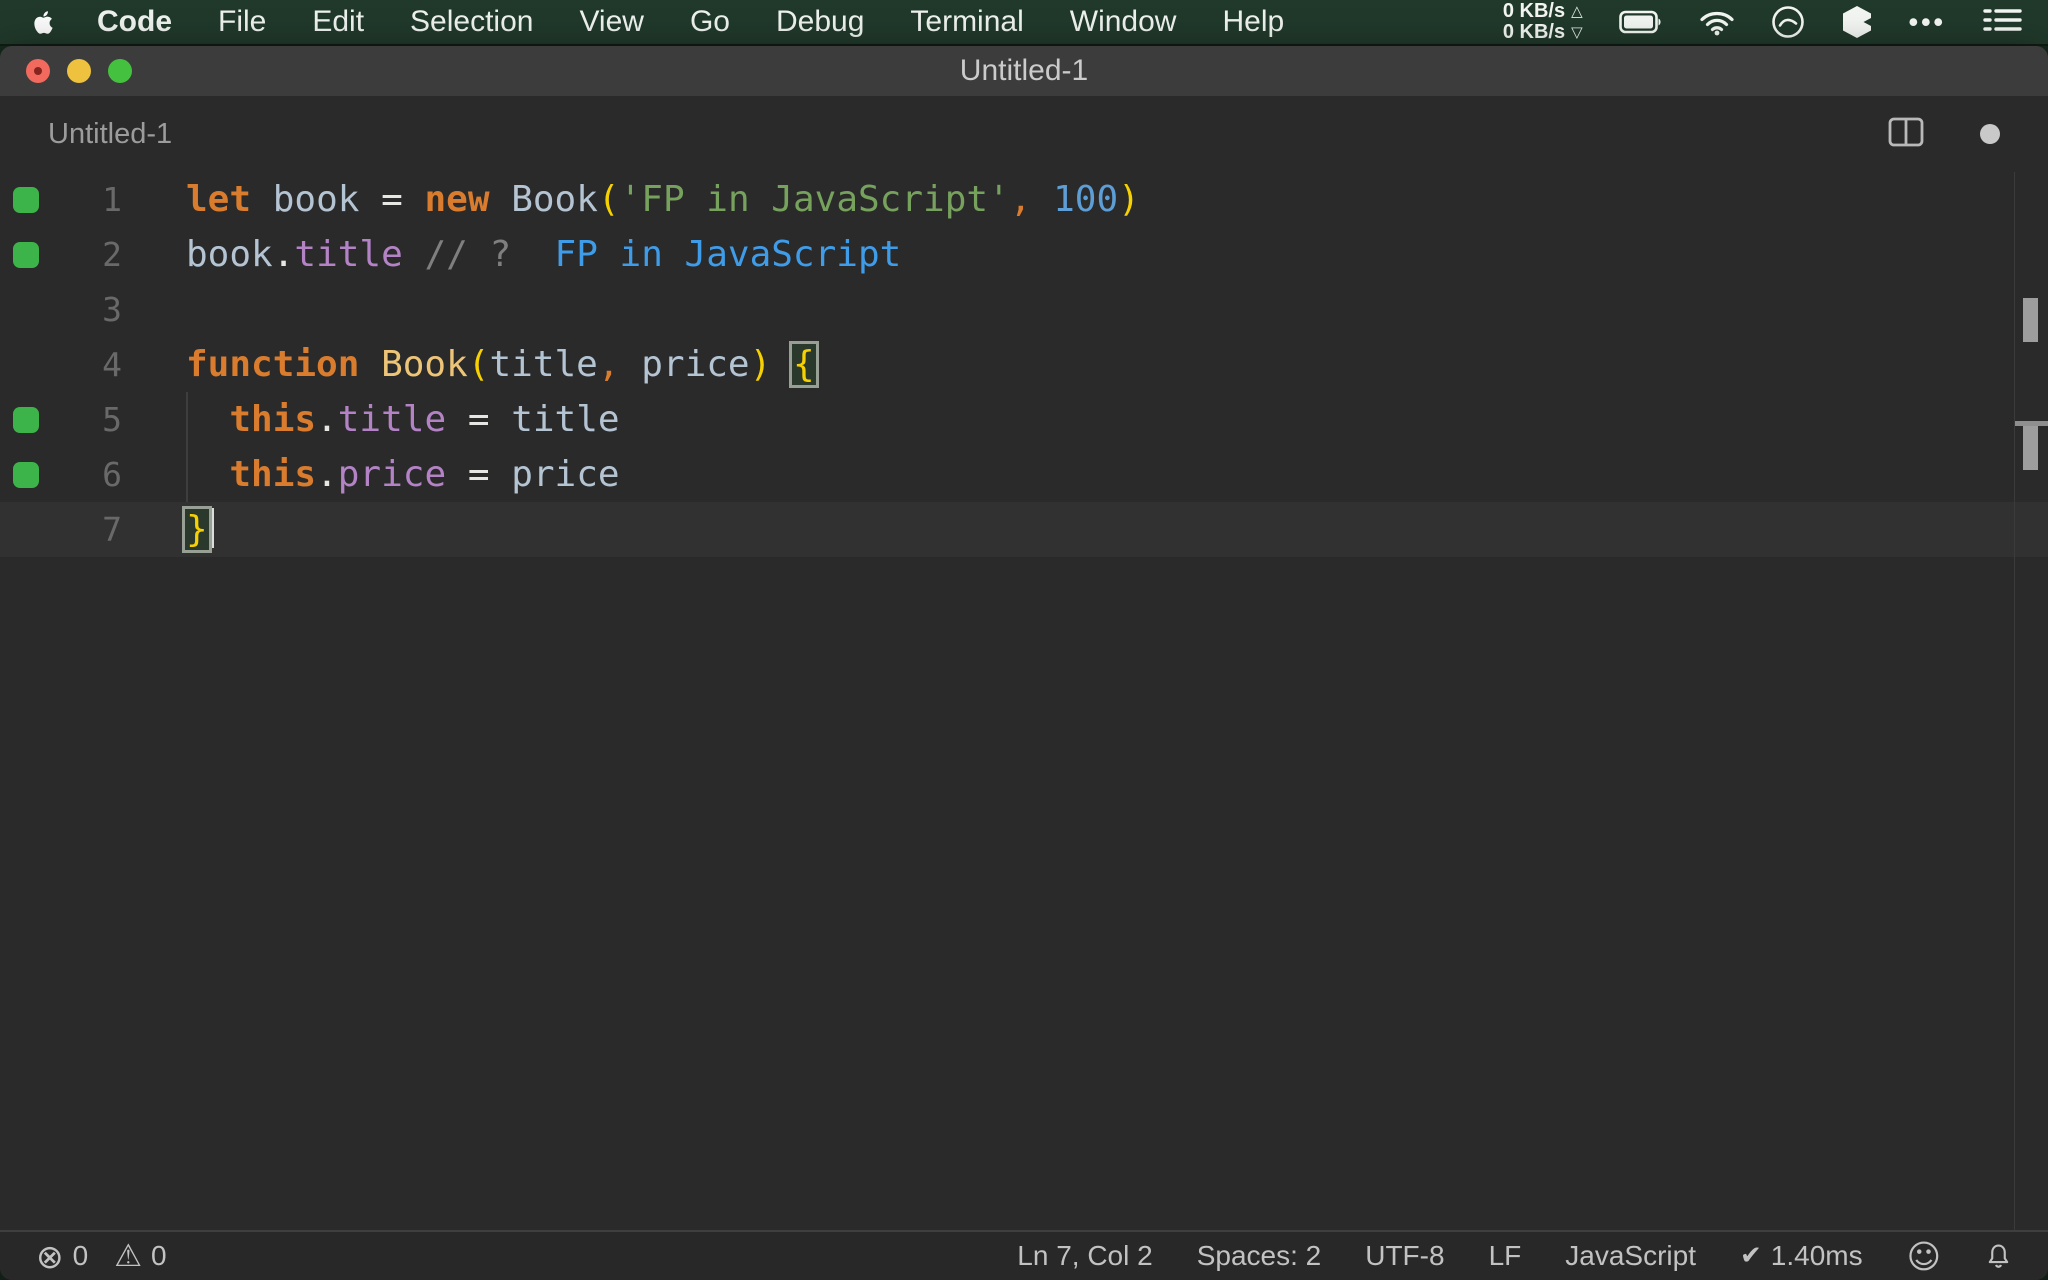  What do you see at coordinates (1085, 529) in the screenshot?
I see `code-content: }` at bounding box center [1085, 529].